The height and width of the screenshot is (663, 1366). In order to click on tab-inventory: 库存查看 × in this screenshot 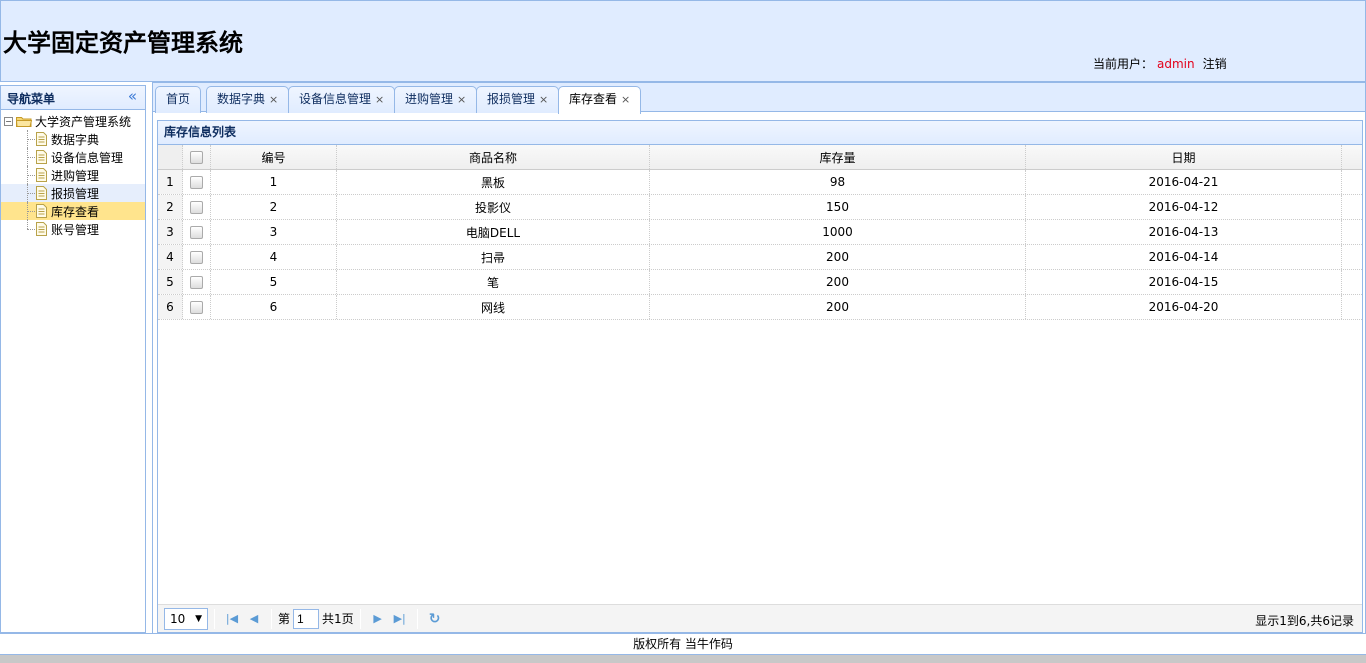, I will do `click(600, 100)`.